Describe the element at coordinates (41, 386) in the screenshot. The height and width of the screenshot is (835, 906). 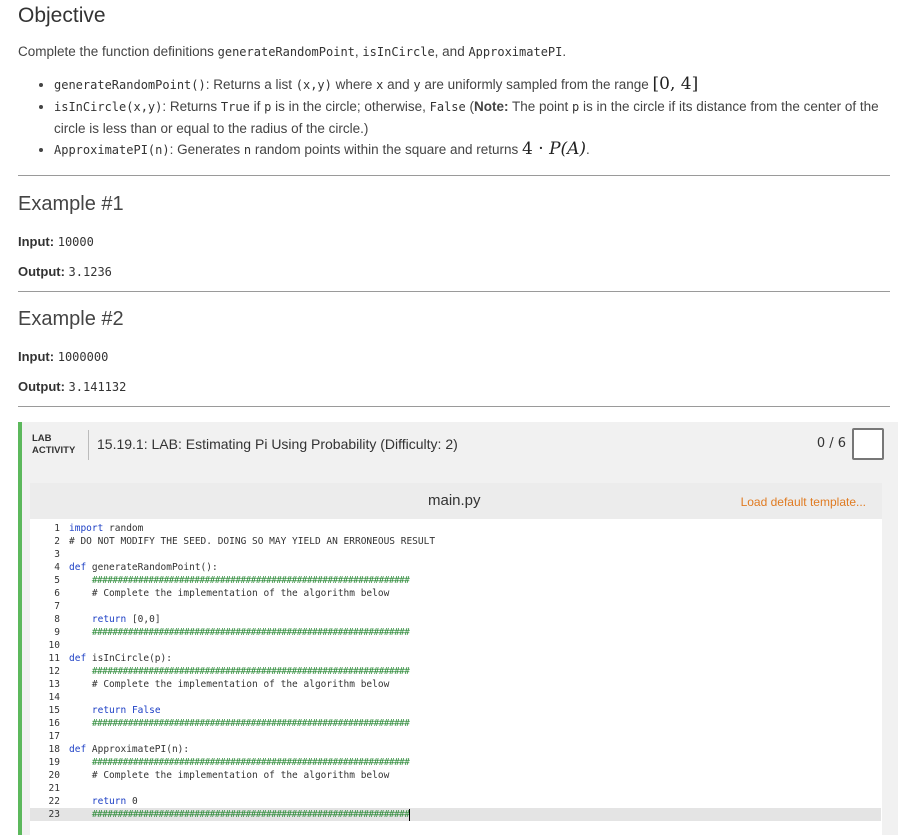
I see `output-label: Output:` at that location.